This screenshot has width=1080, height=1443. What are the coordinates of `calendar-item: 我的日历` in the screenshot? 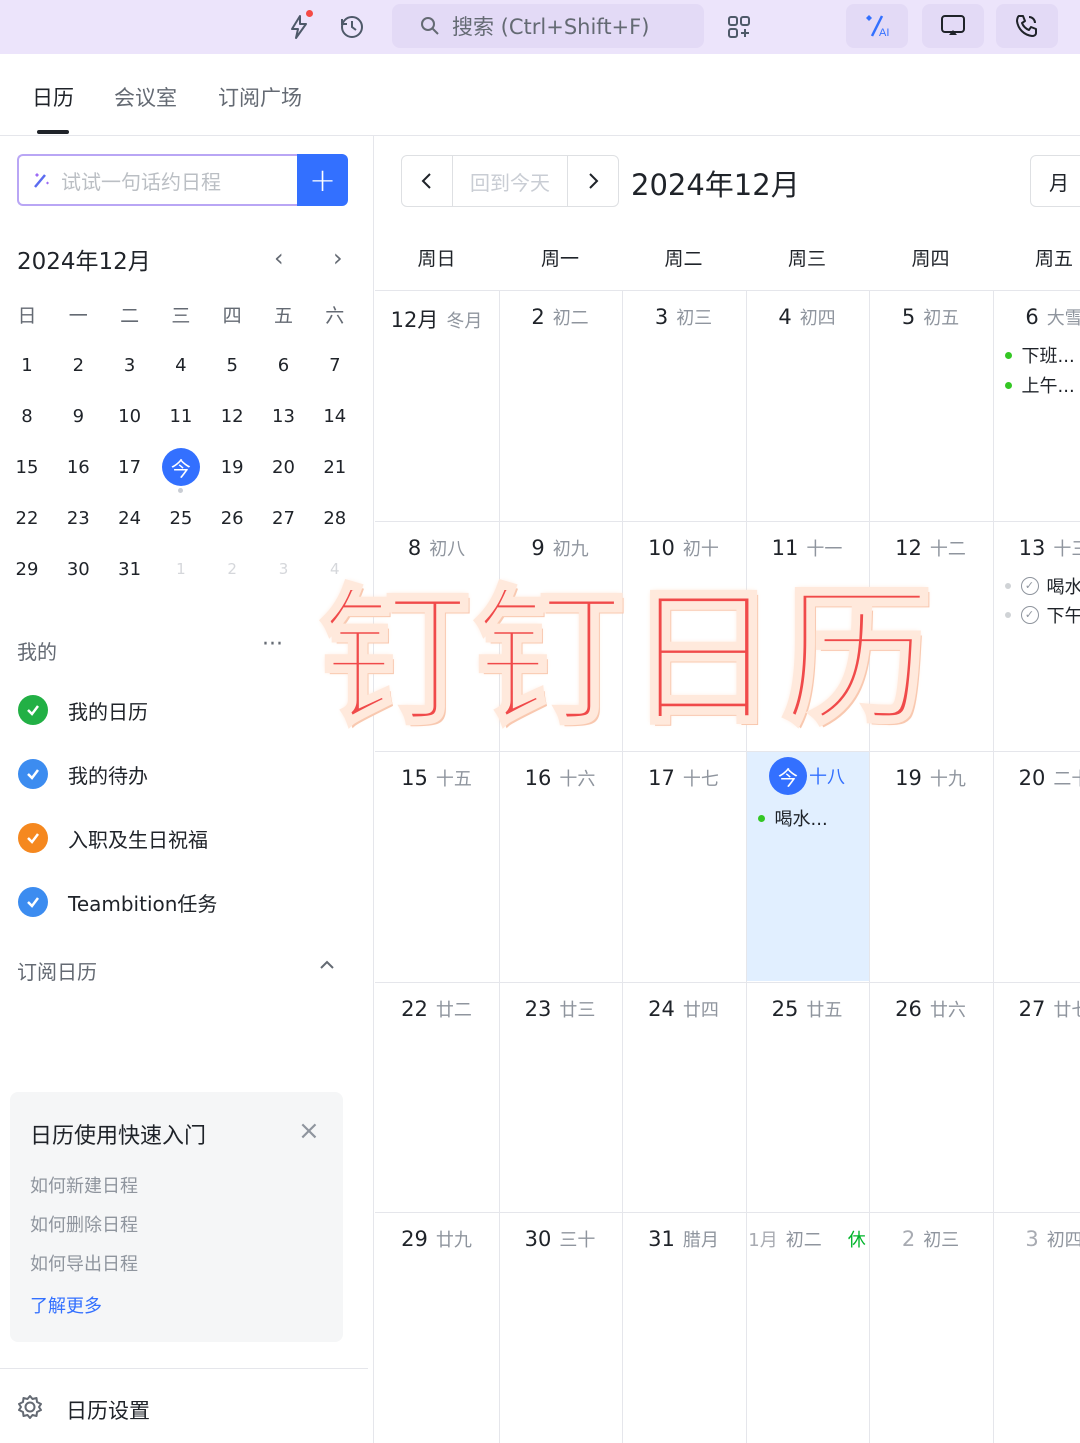 It's located at (83, 710).